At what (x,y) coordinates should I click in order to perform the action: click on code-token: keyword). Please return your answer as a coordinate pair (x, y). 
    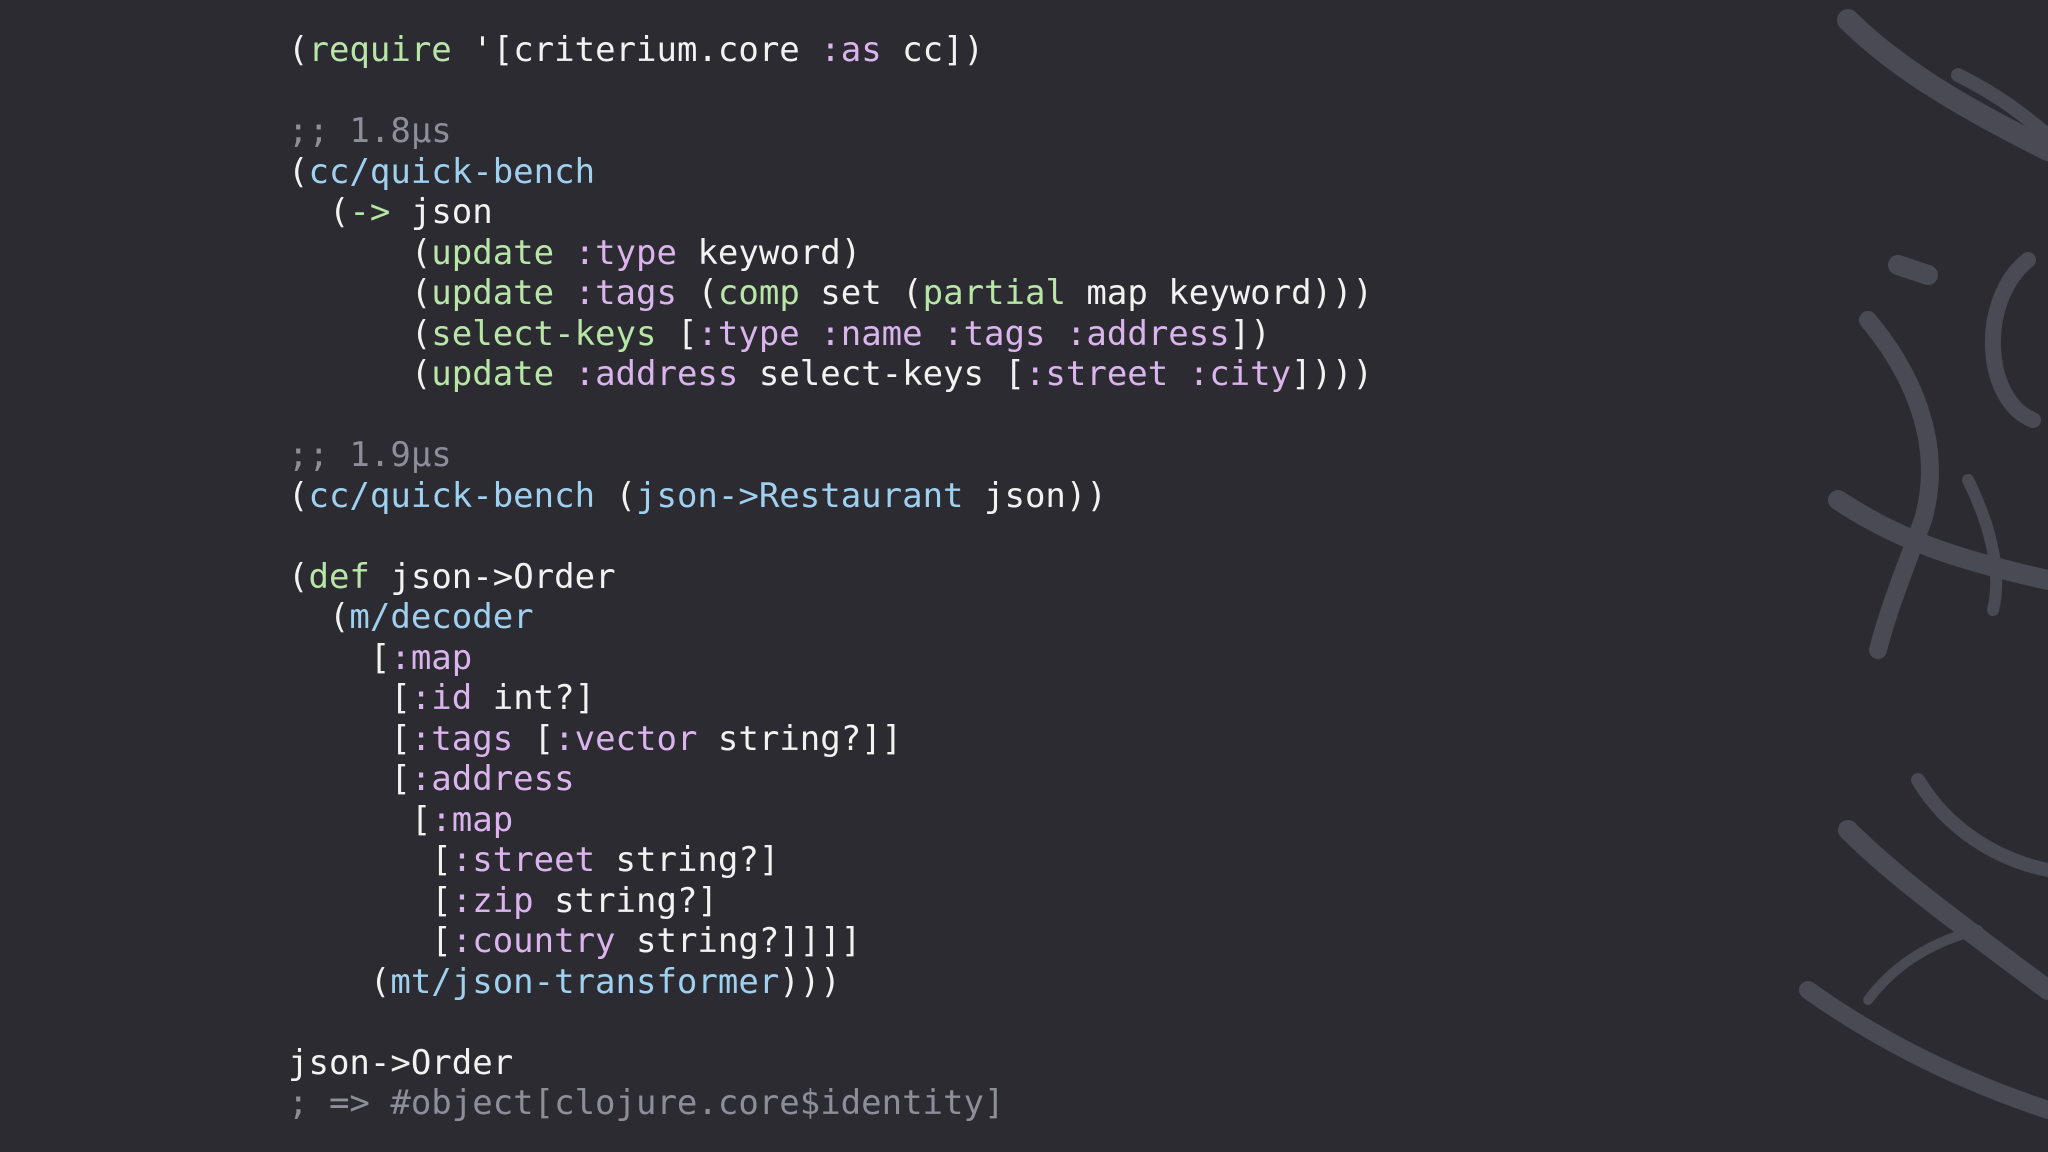
    Looking at the image, I should click on (769, 252).